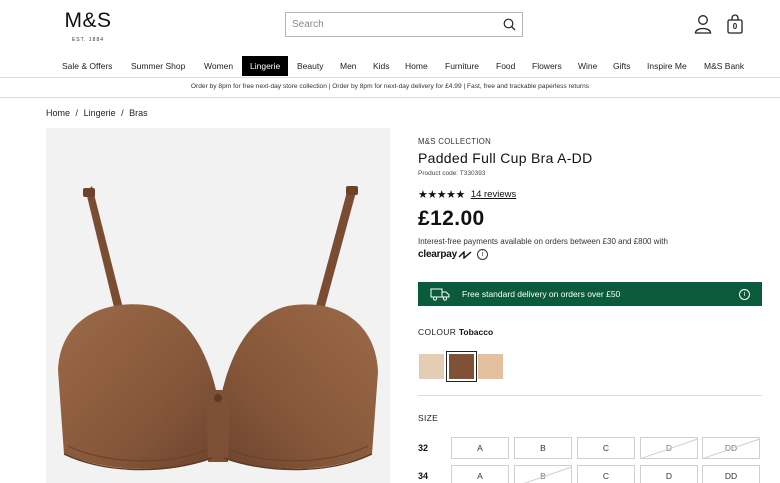 The image size is (780, 483). What do you see at coordinates (735, 26) in the screenshot?
I see `bag-count: 0` at bounding box center [735, 26].